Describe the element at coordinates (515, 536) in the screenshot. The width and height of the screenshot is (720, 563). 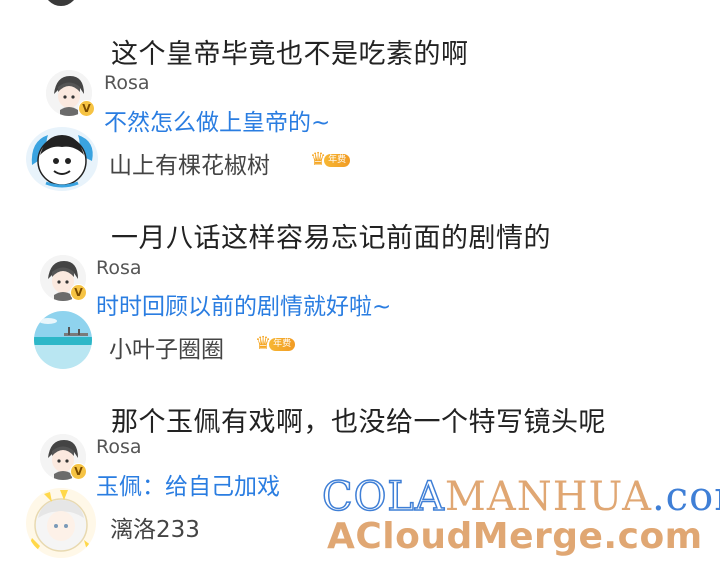
I see `watermark-acloudmerge: ACloudMerge.com` at that location.